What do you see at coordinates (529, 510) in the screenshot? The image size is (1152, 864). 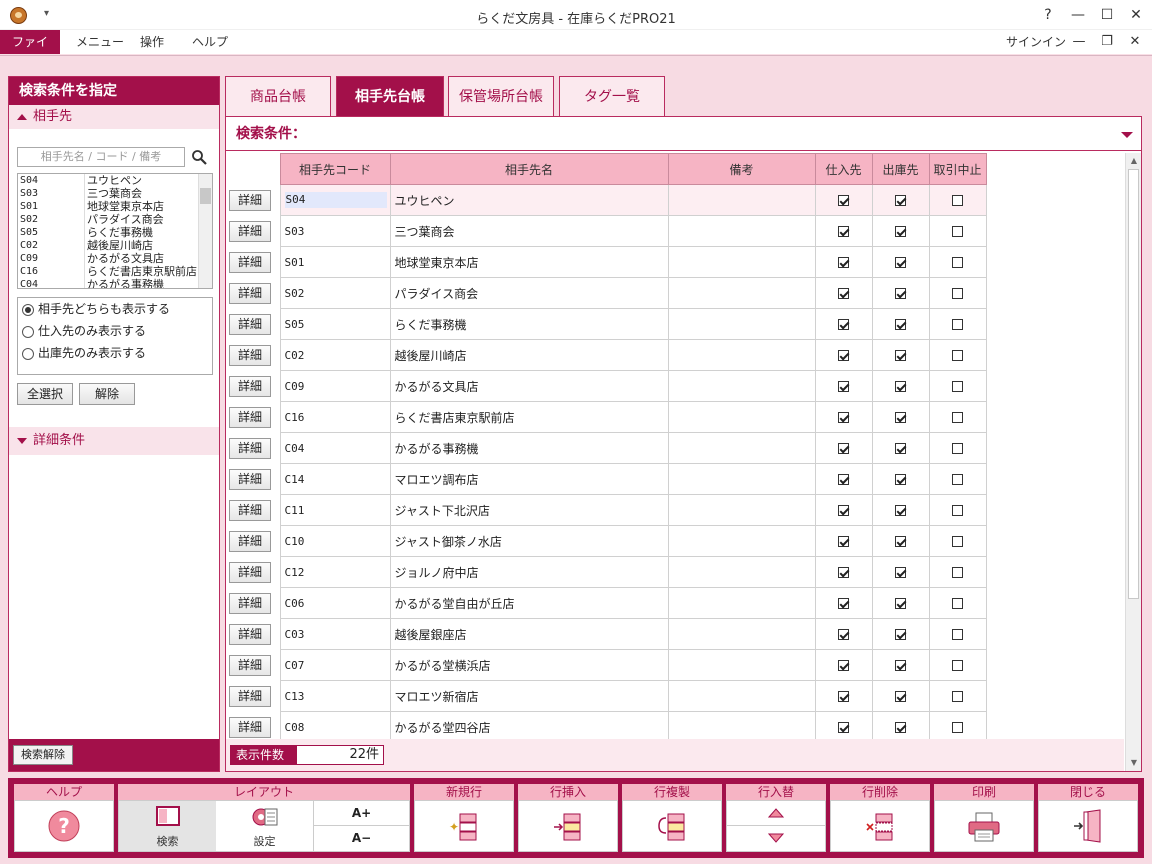 I see `name-cell: ジャスト下北沢店` at bounding box center [529, 510].